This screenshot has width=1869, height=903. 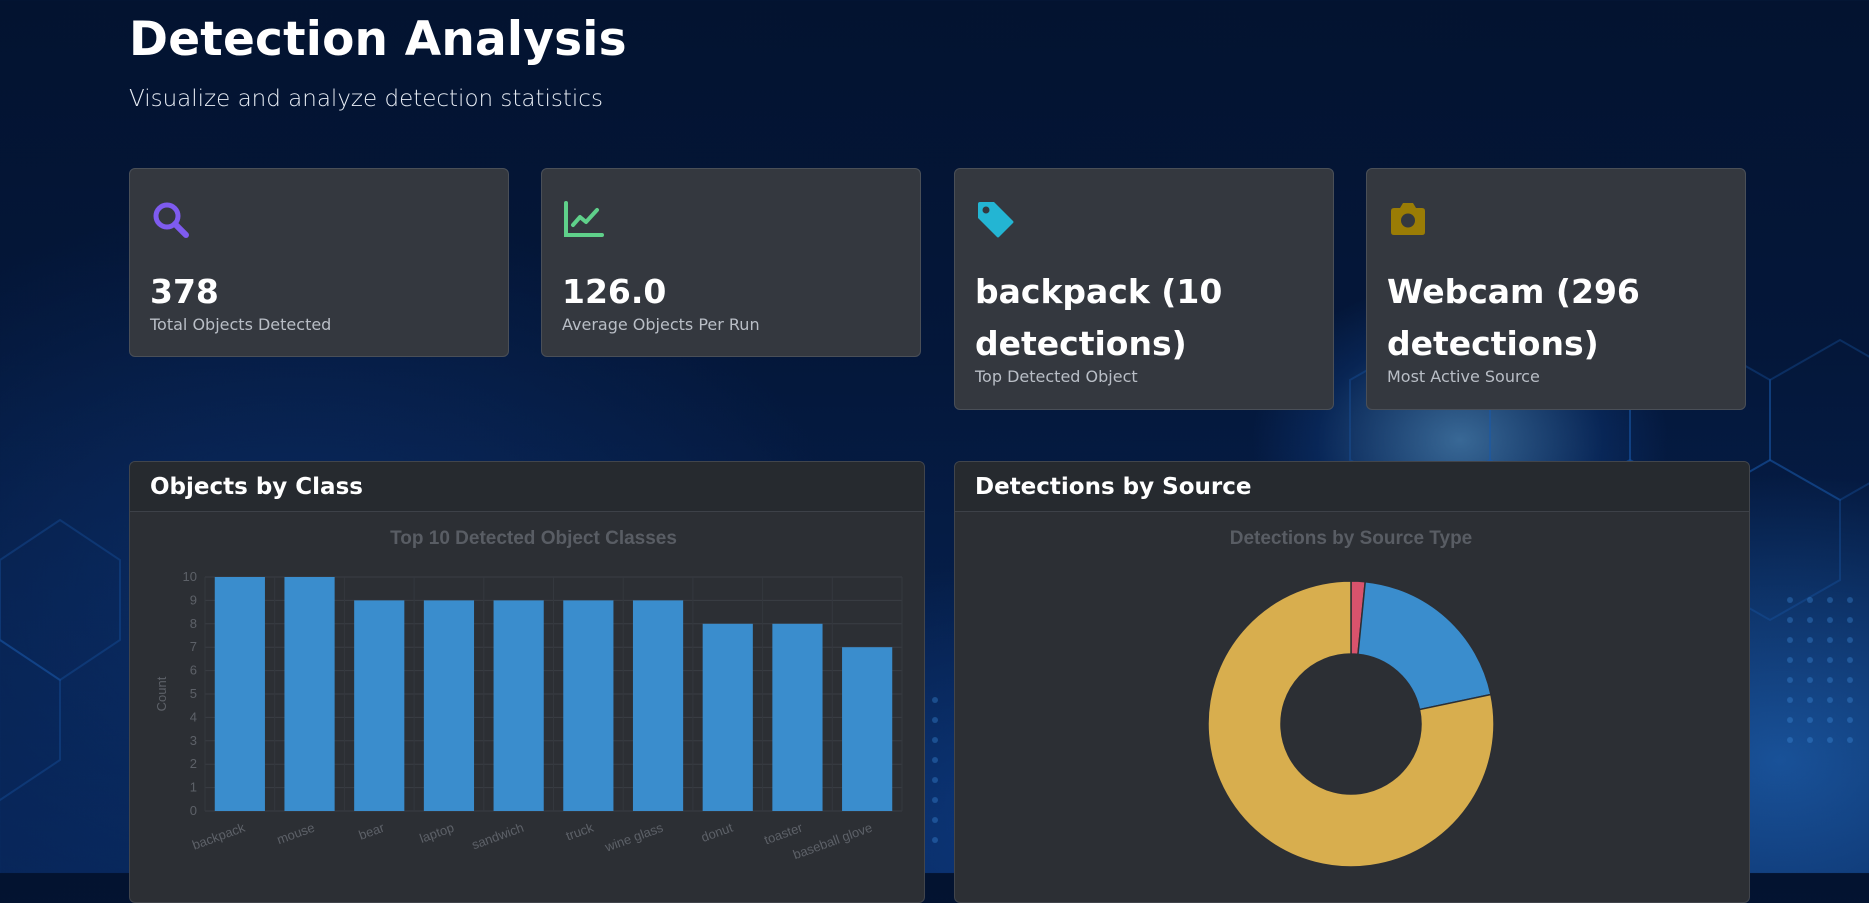 What do you see at coordinates (1513, 317) in the screenshot?
I see `stat-value: Webcam (296 detections)` at bounding box center [1513, 317].